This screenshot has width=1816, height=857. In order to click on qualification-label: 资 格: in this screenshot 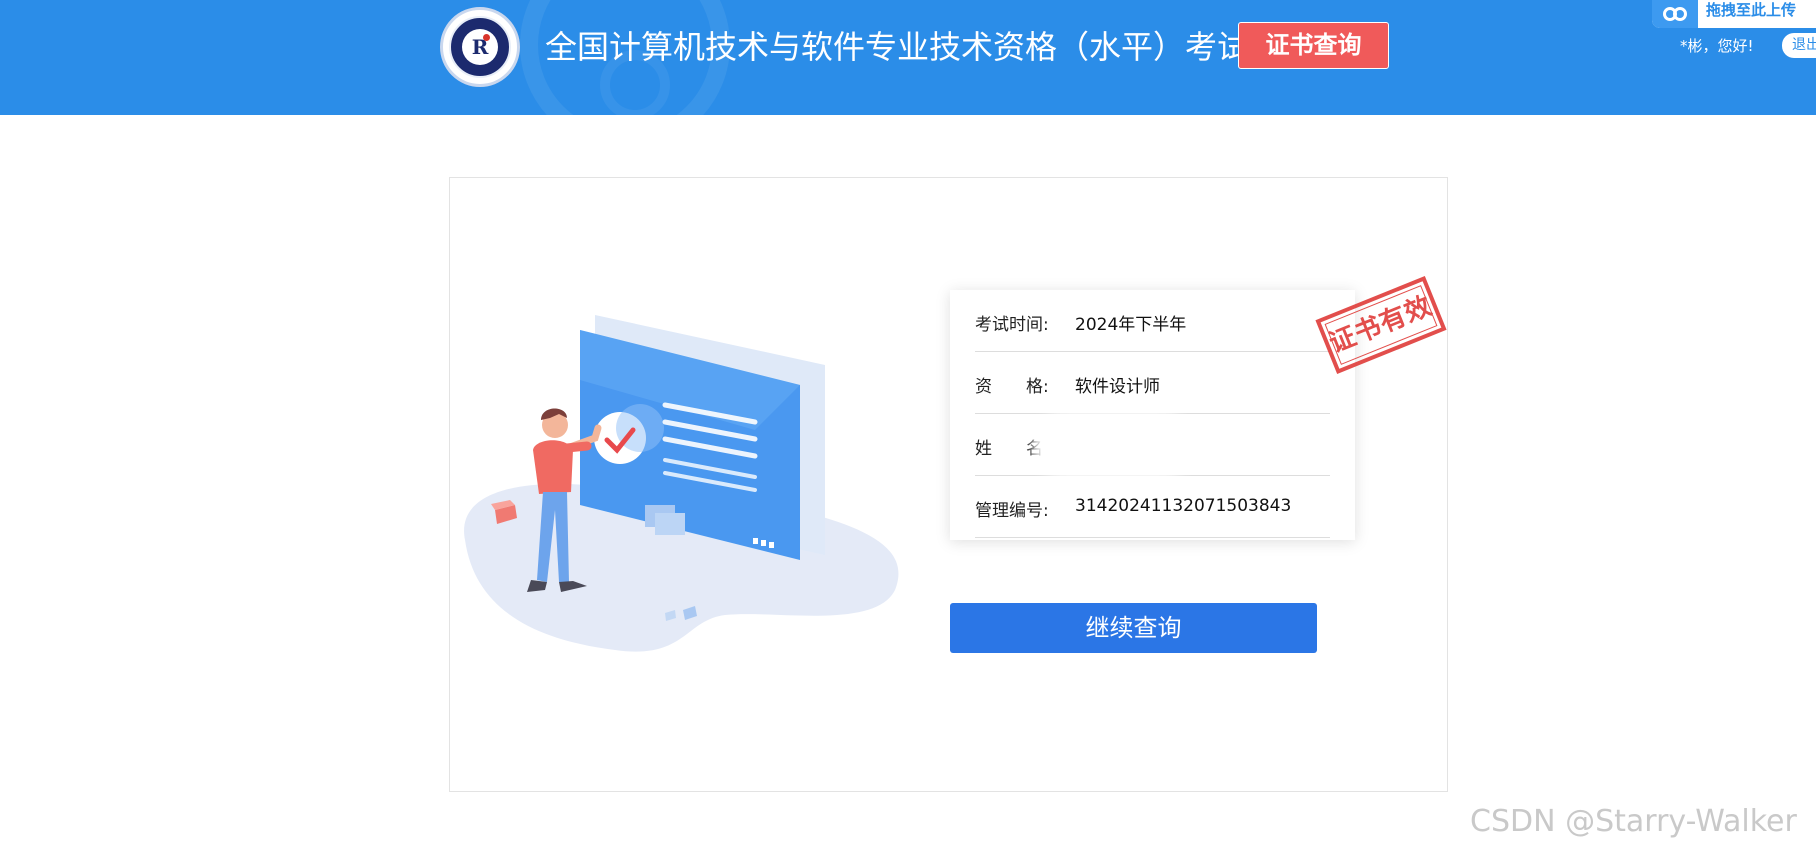, I will do `click(1012, 387)`.